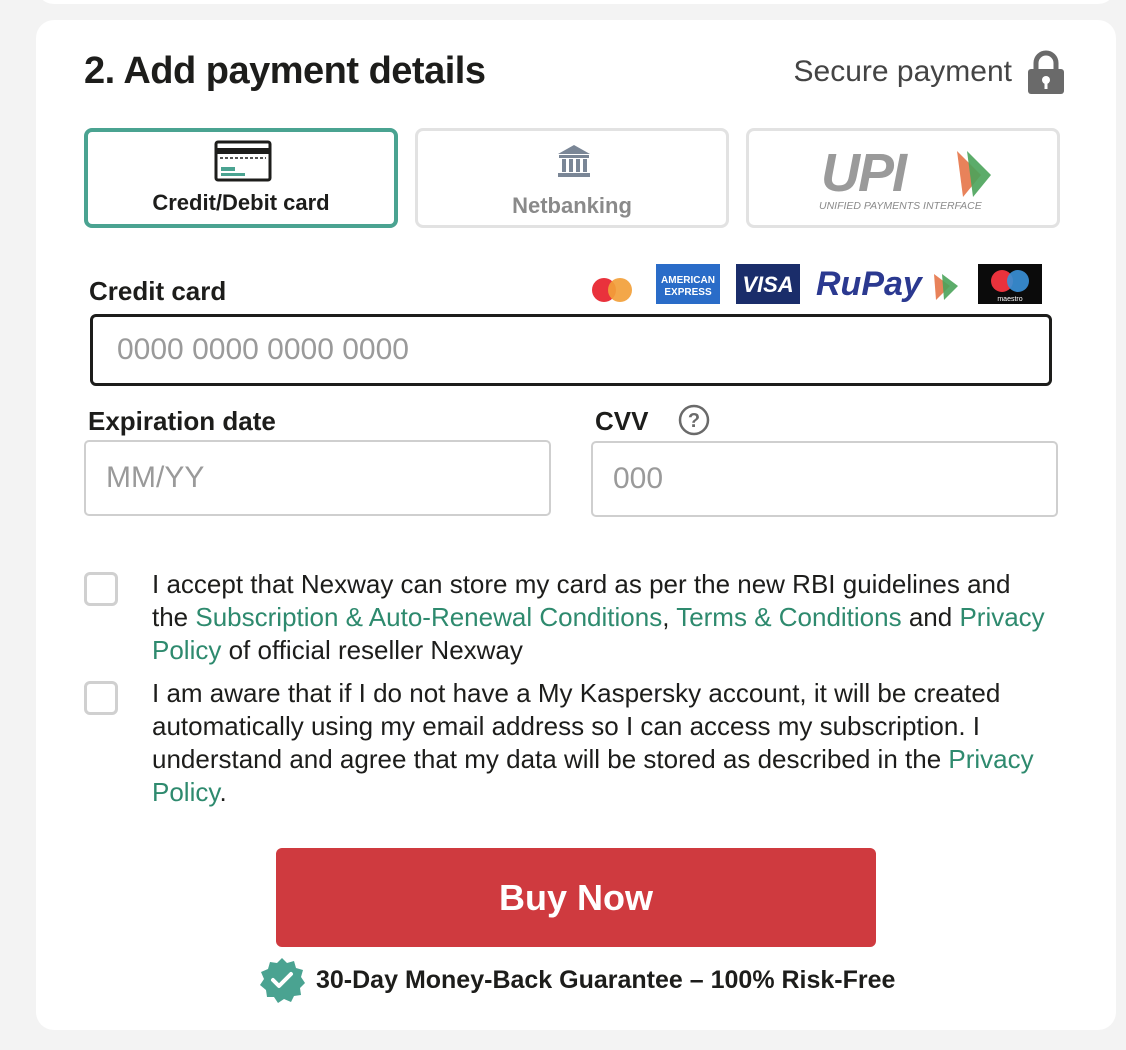 This screenshot has height=1050, width=1126. Describe the element at coordinates (285, 71) in the screenshot. I see `section-title: 2. Add payment details` at that location.